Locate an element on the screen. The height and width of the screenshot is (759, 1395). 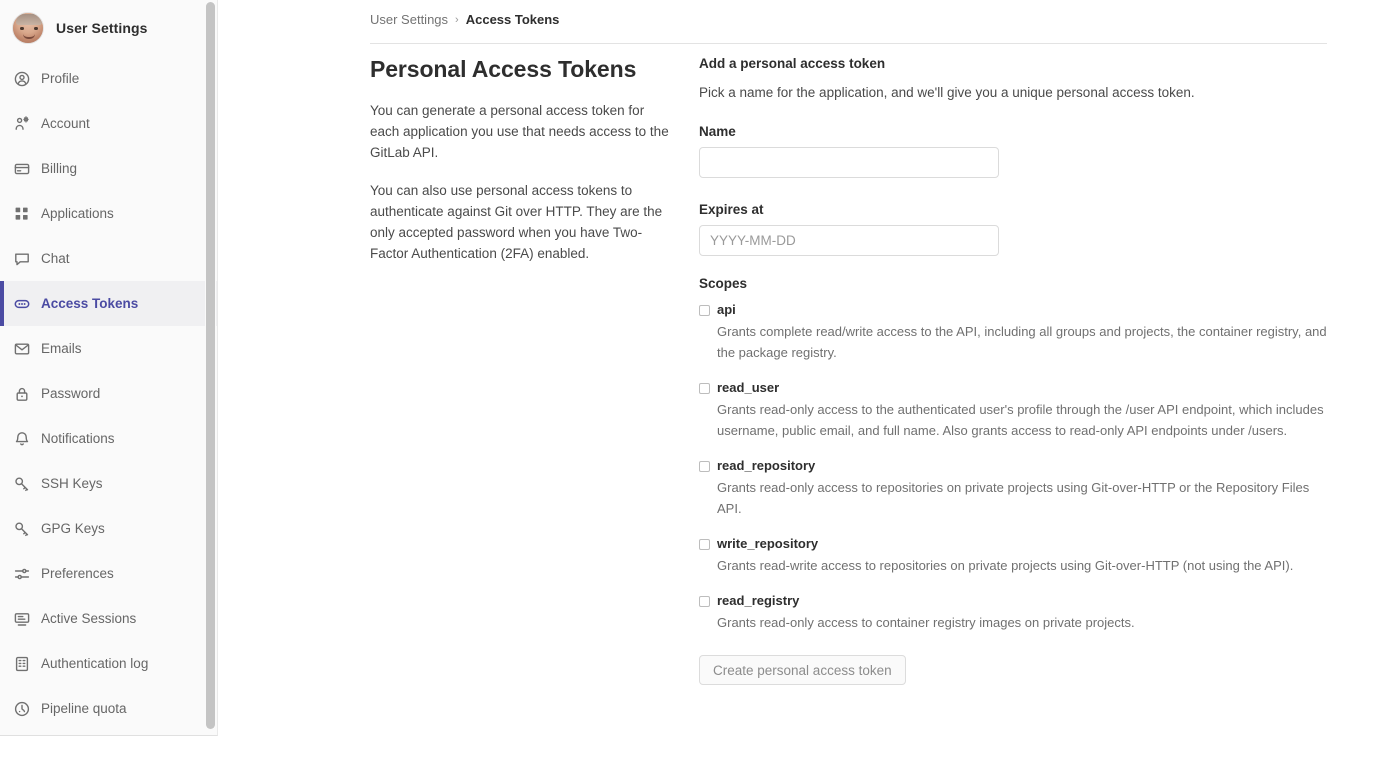
sidebar-item-preferences: Preferences is located at coordinates (108, 573).